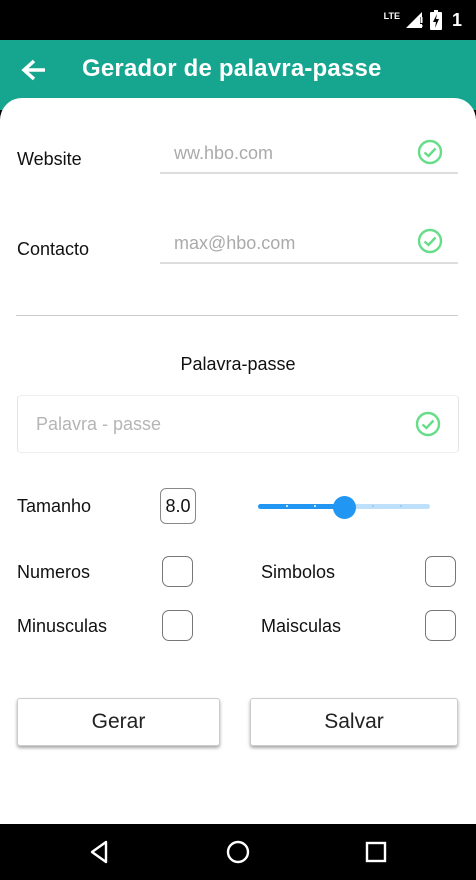  Describe the element at coordinates (354, 722) in the screenshot. I see `save-button: Salvar` at that location.